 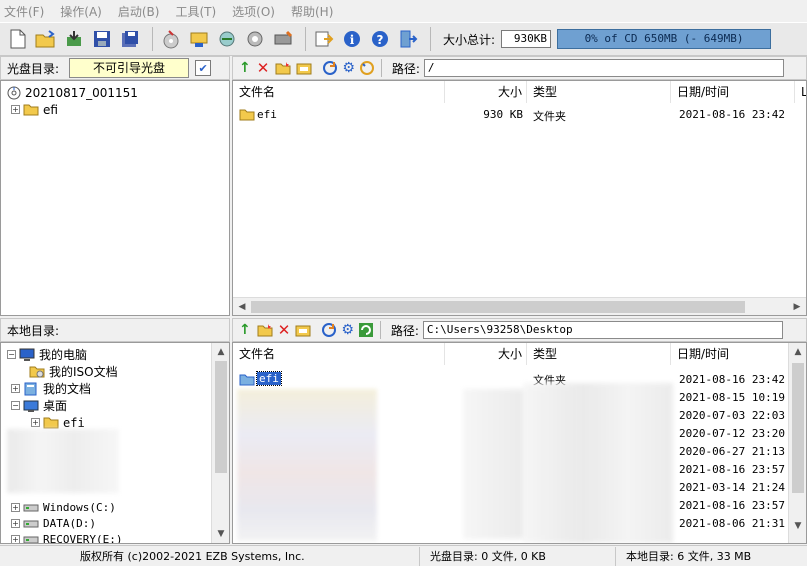 I want to click on burn-button, so click(x=171, y=39).